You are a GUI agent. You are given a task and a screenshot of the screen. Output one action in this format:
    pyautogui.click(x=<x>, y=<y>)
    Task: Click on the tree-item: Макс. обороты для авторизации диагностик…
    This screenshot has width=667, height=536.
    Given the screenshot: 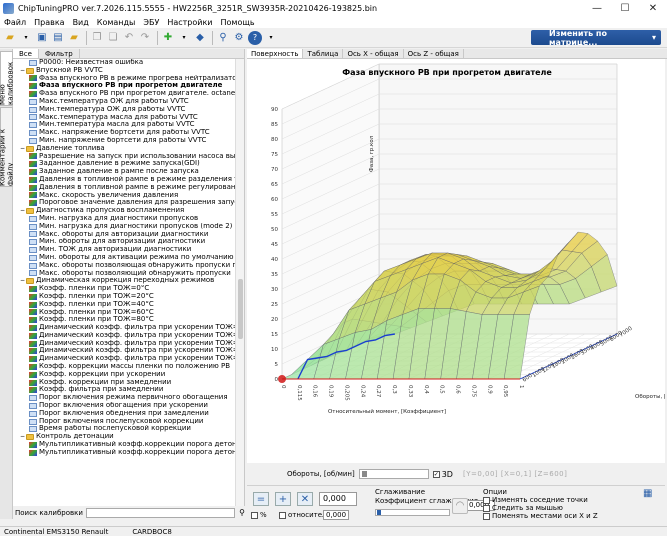 What is the action you would take?
    pyautogui.click(x=124, y=235)
    